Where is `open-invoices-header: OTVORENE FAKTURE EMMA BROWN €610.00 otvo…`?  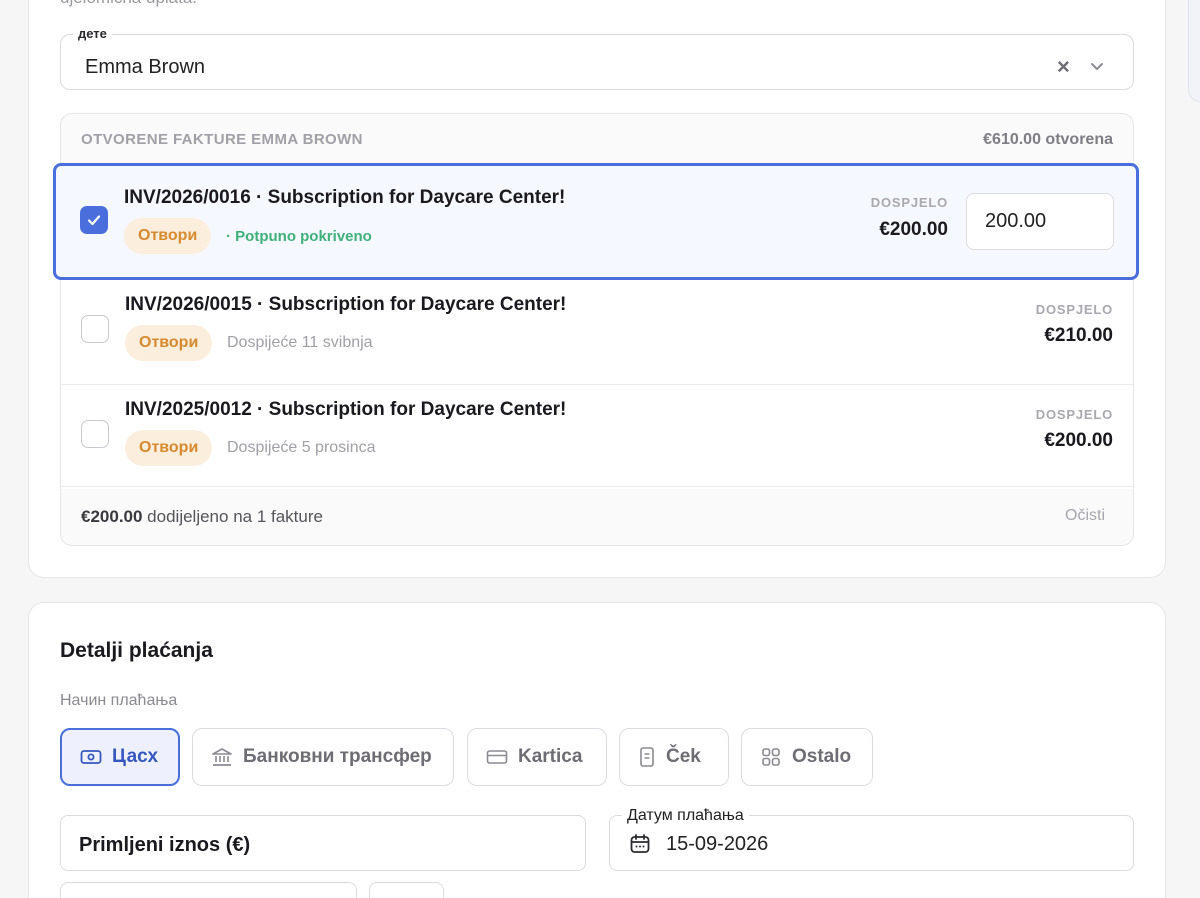
open-invoices-header: OTVORENE FAKTURE EMMA BROWN €610.00 otvo… is located at coordinates (597, 140).